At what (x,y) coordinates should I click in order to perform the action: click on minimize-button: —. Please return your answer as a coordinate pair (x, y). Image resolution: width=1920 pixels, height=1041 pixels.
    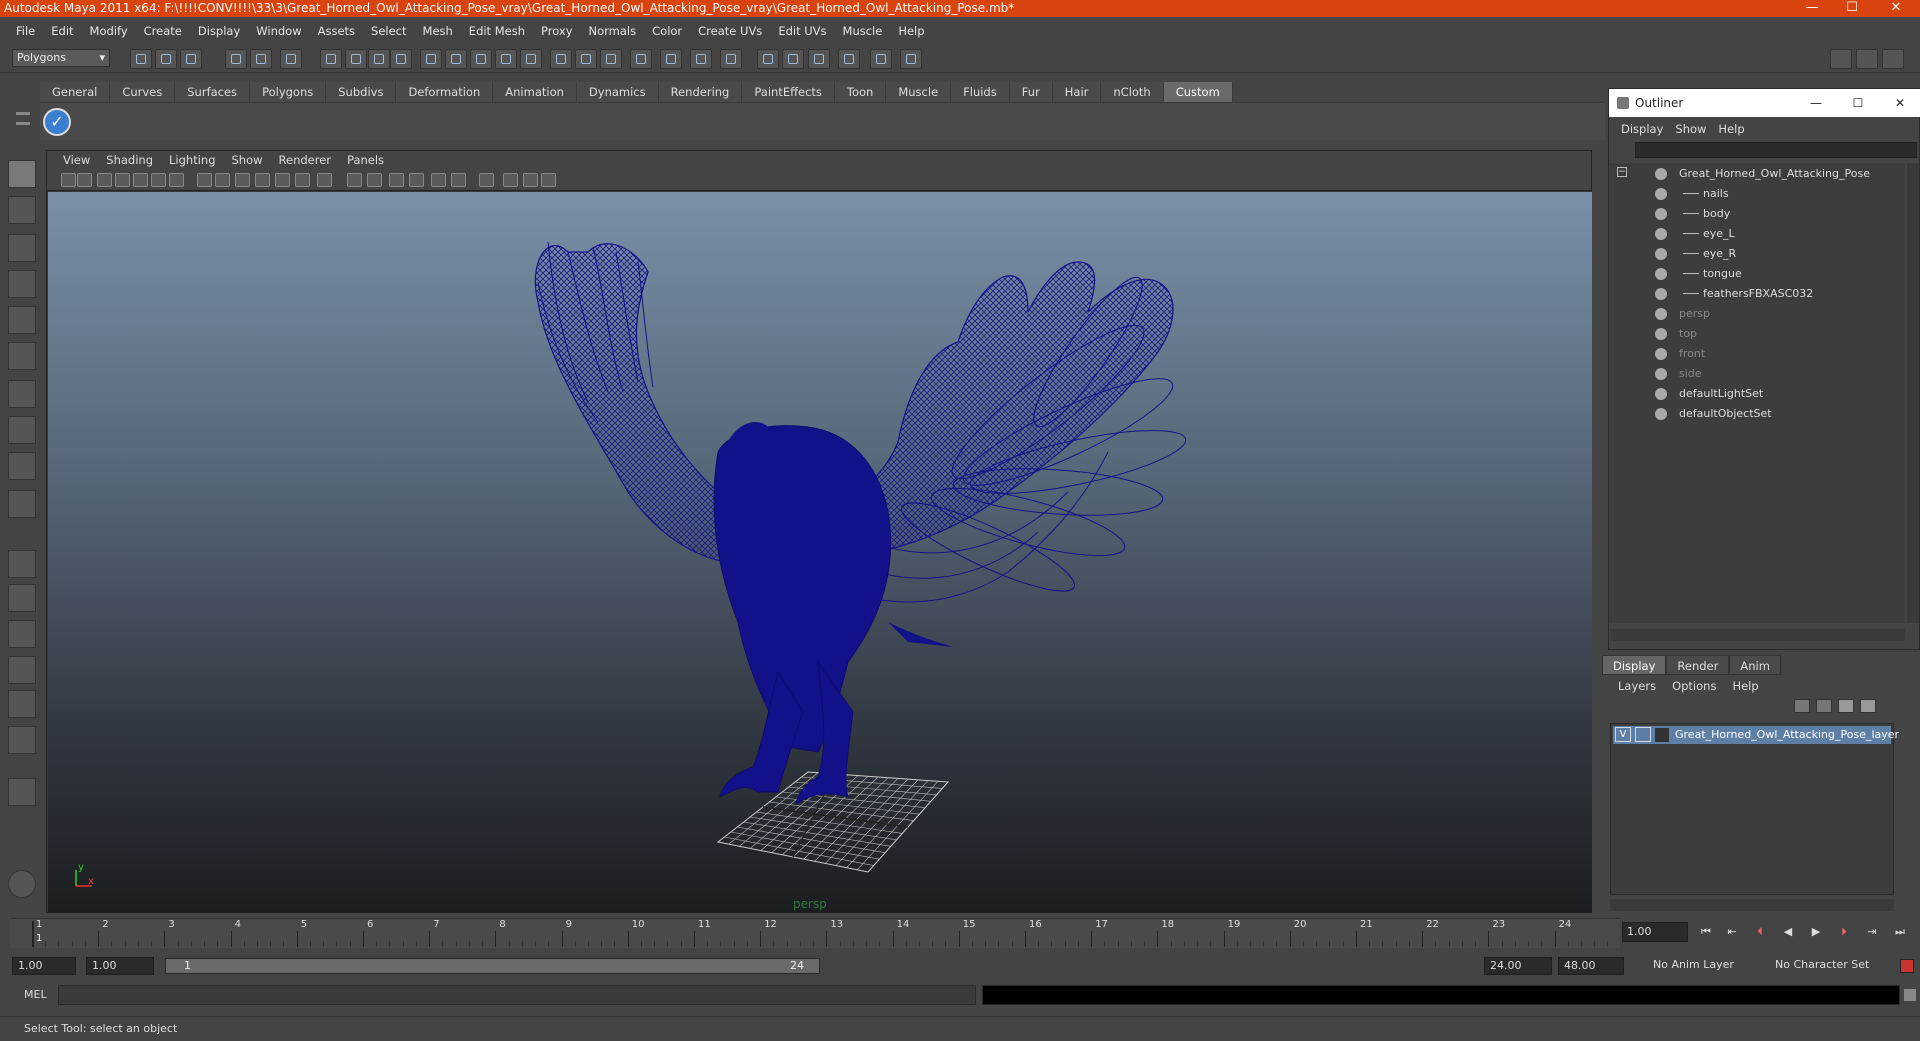
    Looking at the image, I should click on (1812, 8).